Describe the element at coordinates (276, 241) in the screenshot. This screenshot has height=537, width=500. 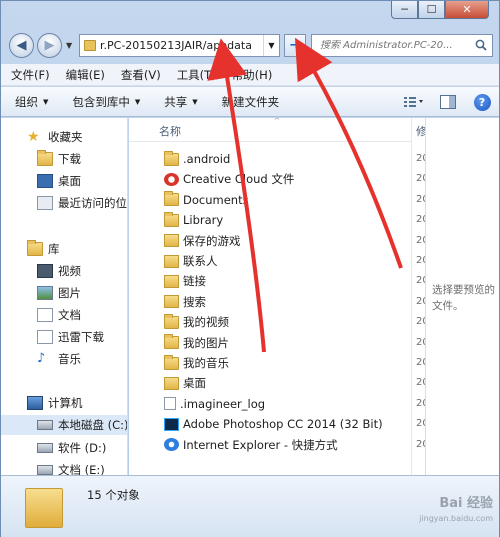
I see `file-row: 保存的游戏` at that location.